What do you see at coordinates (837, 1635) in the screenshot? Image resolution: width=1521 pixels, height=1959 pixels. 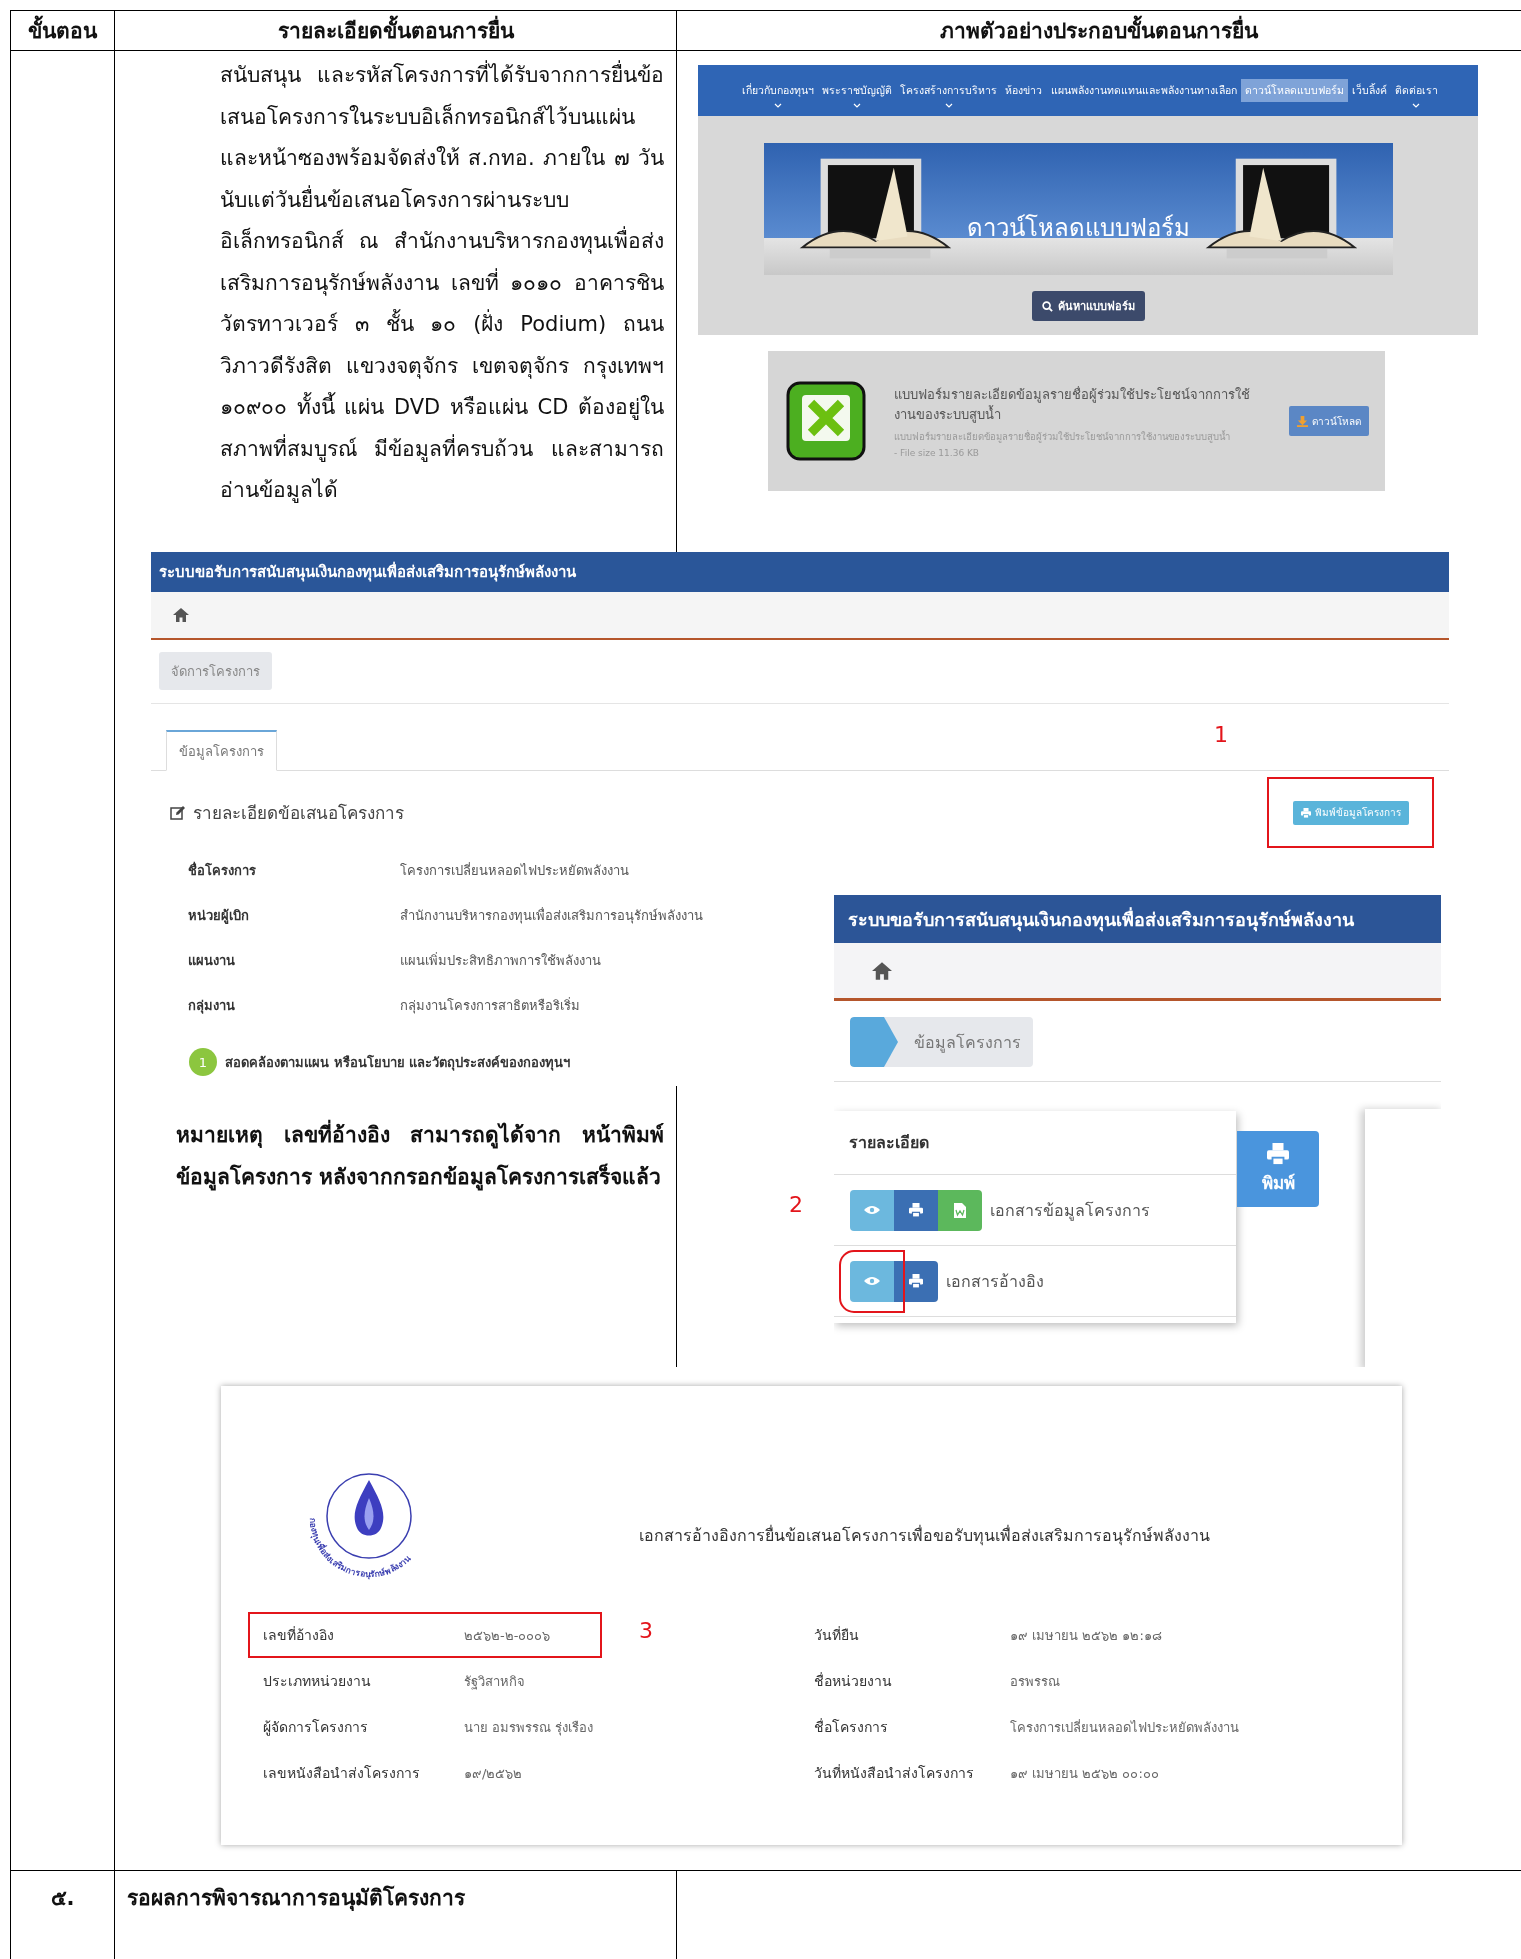 I see `field-label: วันที่ยืน` at bounding box center [837, 1635].